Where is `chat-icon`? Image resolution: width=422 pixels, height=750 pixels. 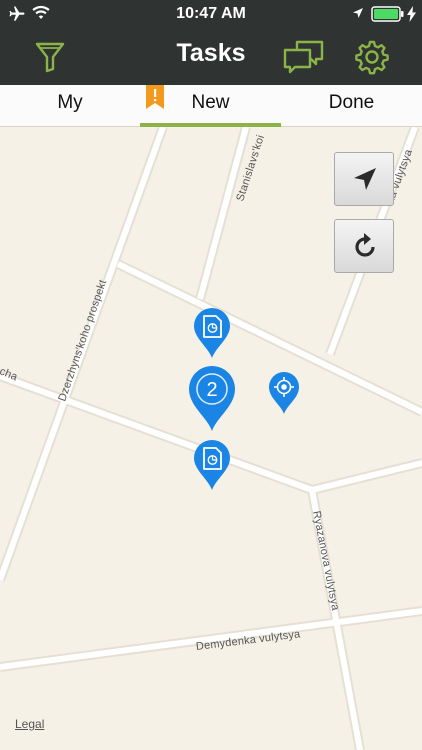
chat-icon is located at coordinates (303, 57).